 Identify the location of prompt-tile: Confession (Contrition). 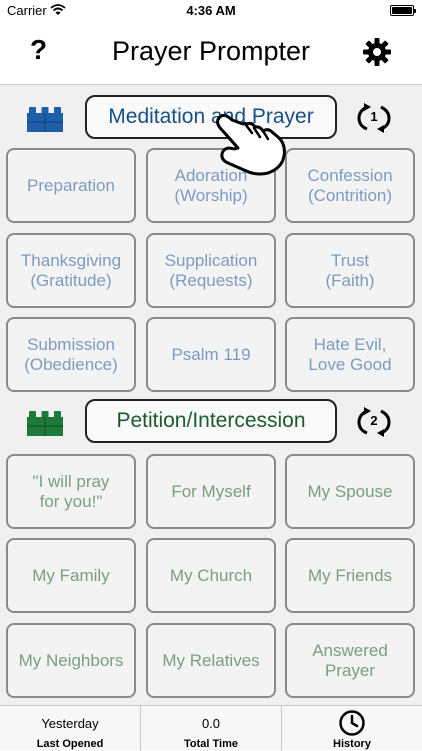
(350, 185).